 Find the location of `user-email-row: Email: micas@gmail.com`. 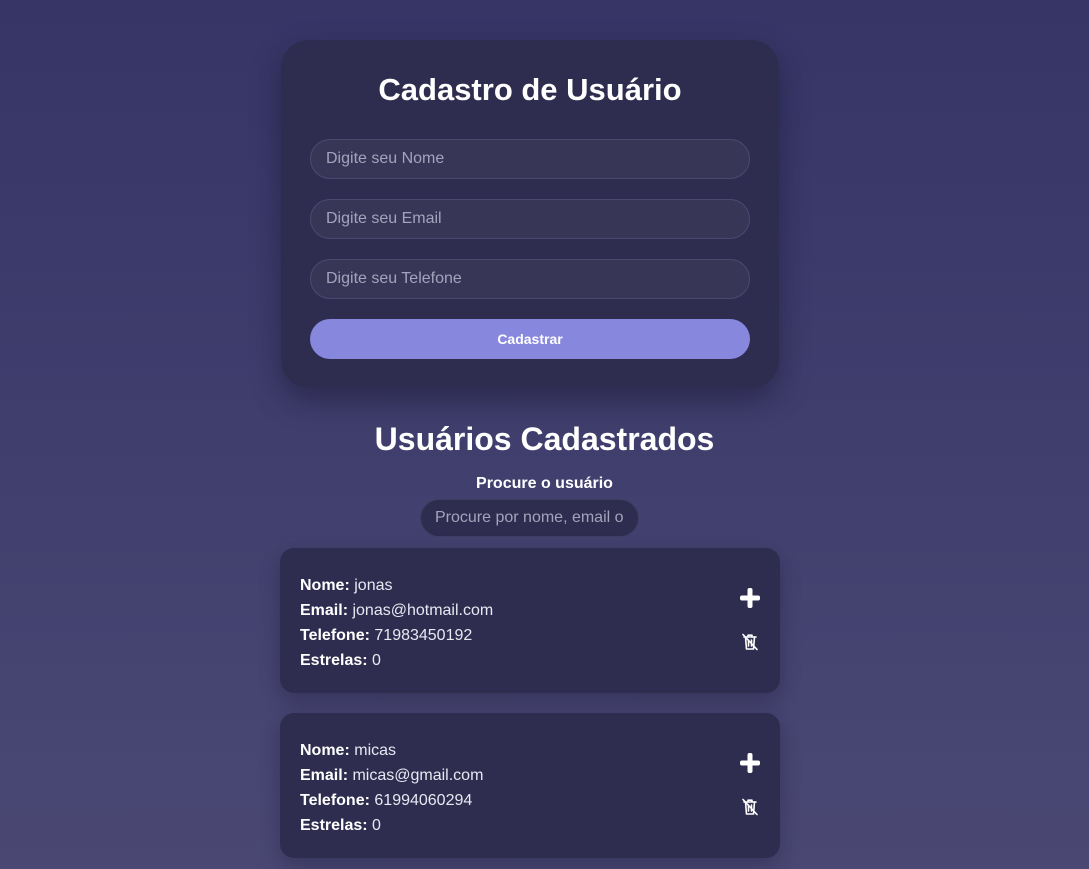

user-email-row: Email: micas@gmail.com is located at coordinates (391, 775).